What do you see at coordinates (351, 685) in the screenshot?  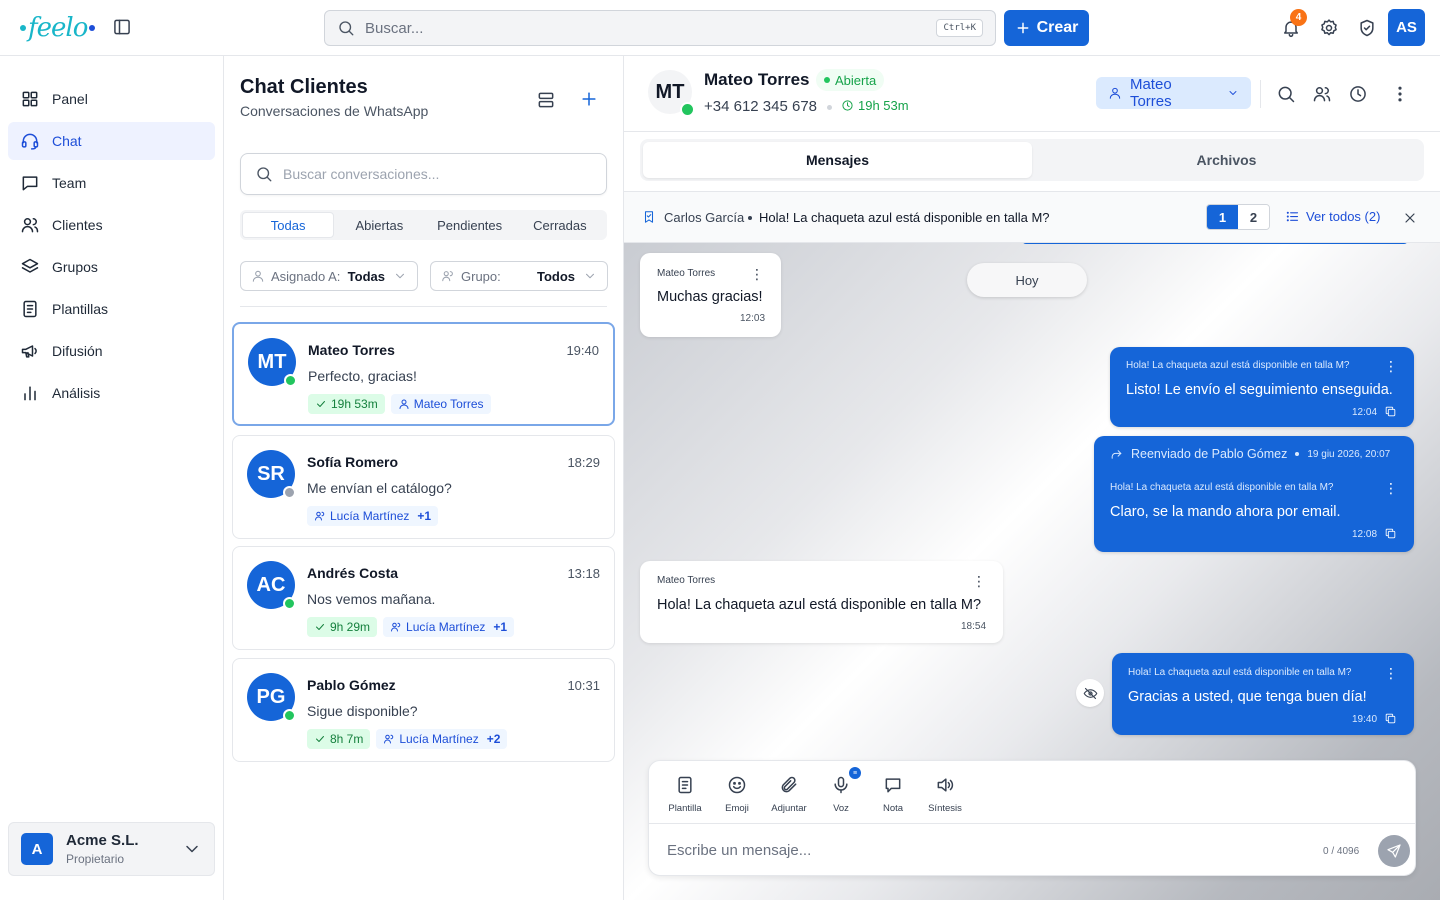 I see `contact-name: Pablo Gómez` at bounding box center [351, 685].